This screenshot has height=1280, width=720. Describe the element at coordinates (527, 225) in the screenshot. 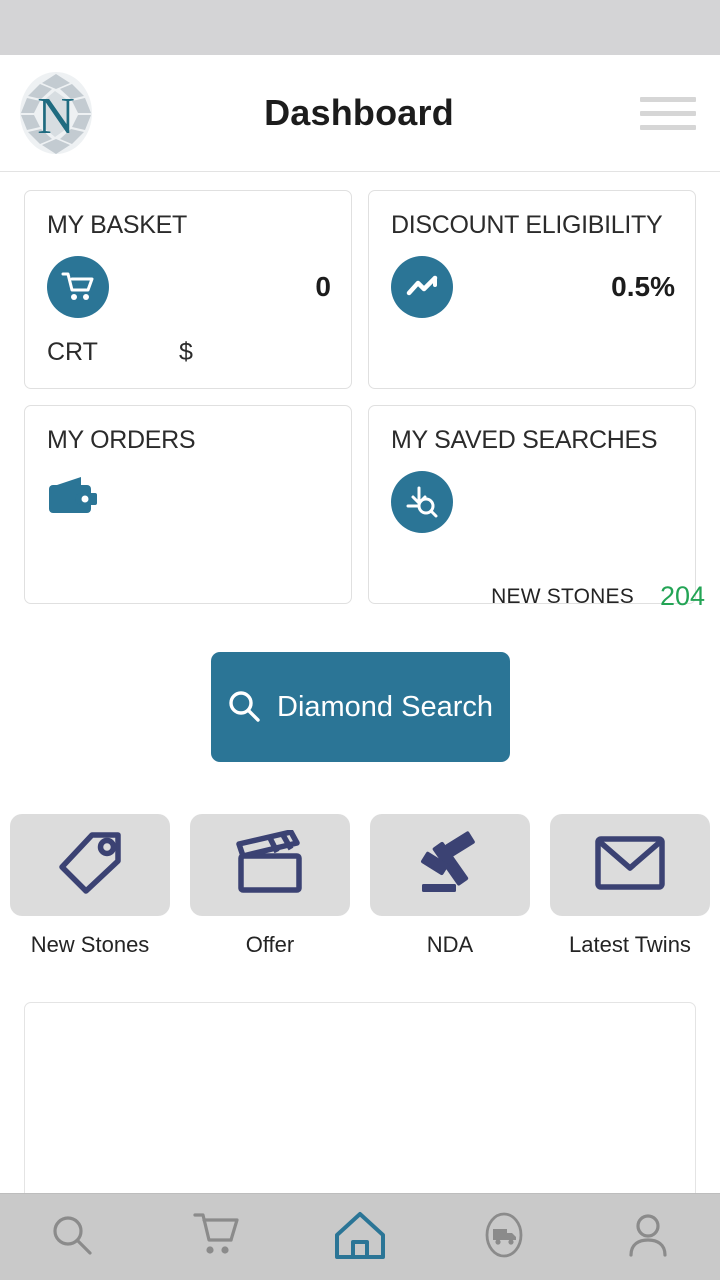

I see `card-title: DISCOUNT ELIGIBILITY` at that location.